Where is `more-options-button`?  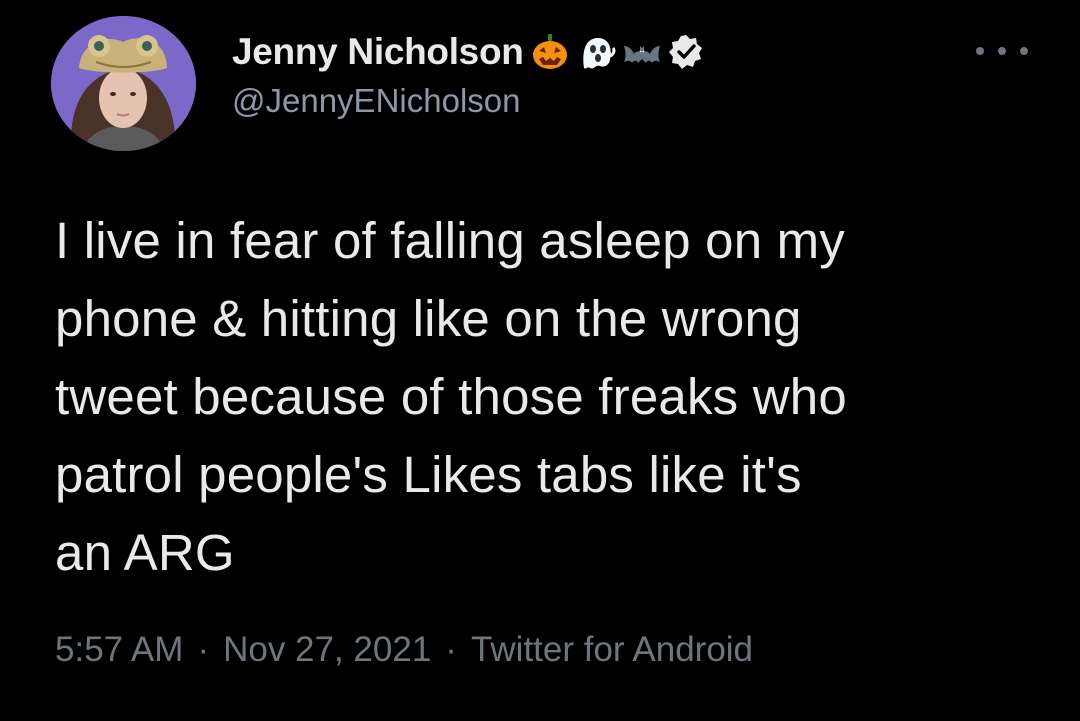 more-options-button is located at coordinates (1002, 51).